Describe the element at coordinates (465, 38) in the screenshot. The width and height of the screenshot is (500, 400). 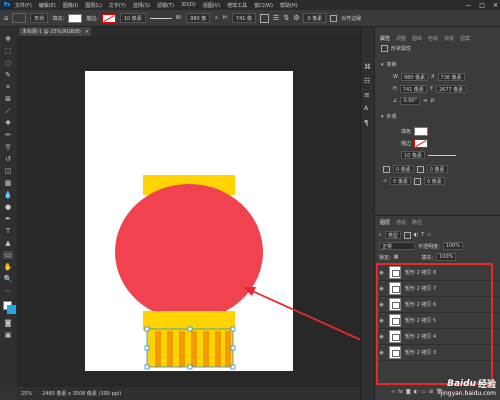
I see `tab-patterns: 图案` at that location.